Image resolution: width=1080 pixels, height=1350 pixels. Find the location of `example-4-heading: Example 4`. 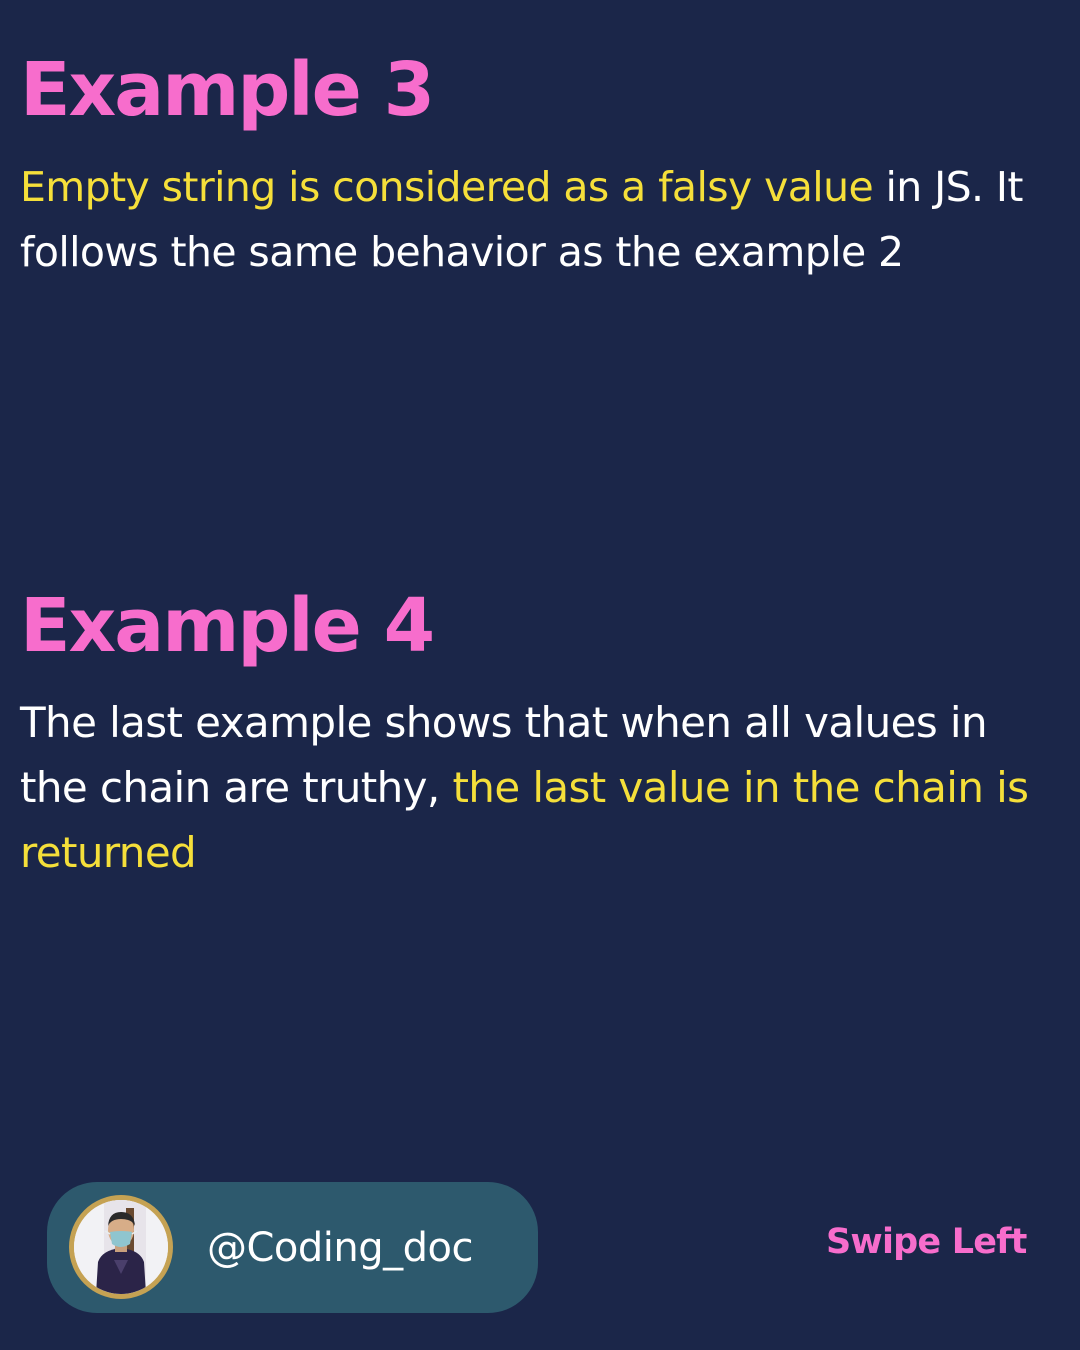

example-4-heading: Example 4 is located at coordinates (227, 626).